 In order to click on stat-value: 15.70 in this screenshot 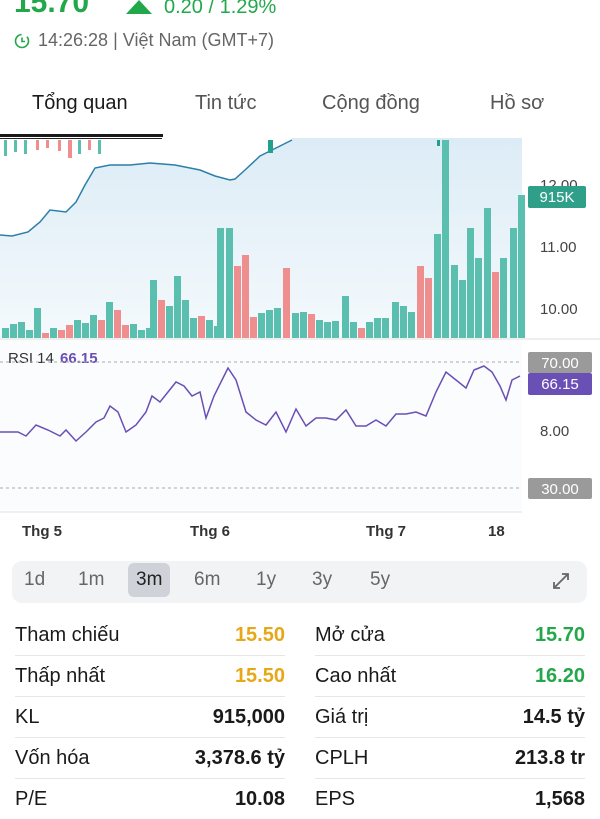, I will do `click(559, 634)`.